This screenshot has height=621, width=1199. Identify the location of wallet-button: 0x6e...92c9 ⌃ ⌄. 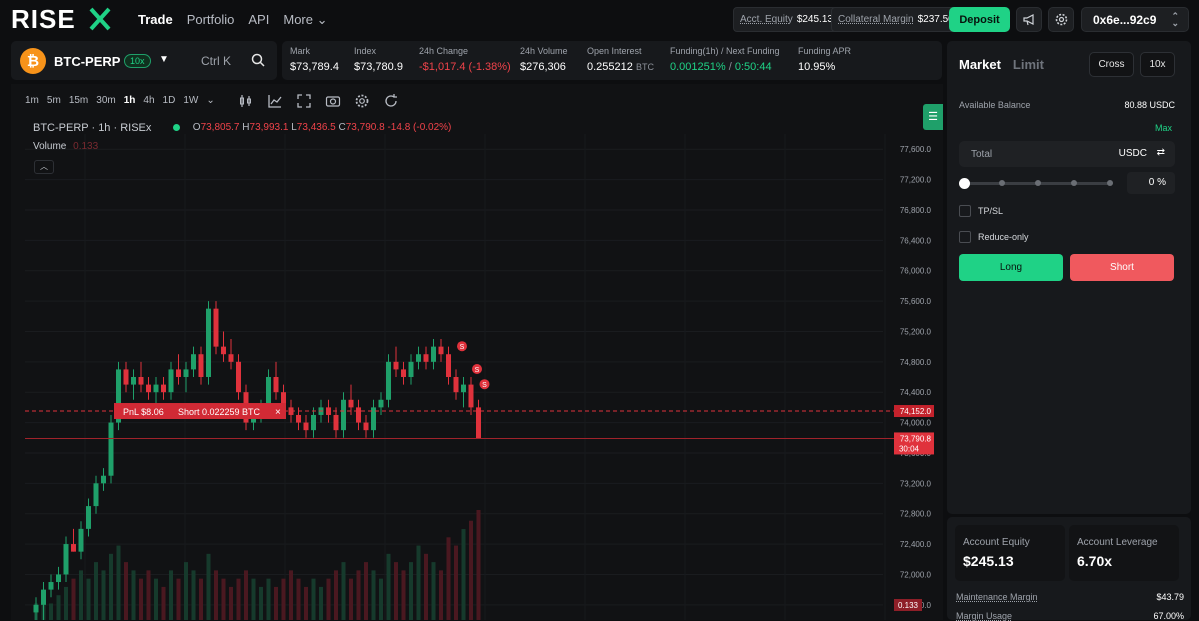
(1135, 19).